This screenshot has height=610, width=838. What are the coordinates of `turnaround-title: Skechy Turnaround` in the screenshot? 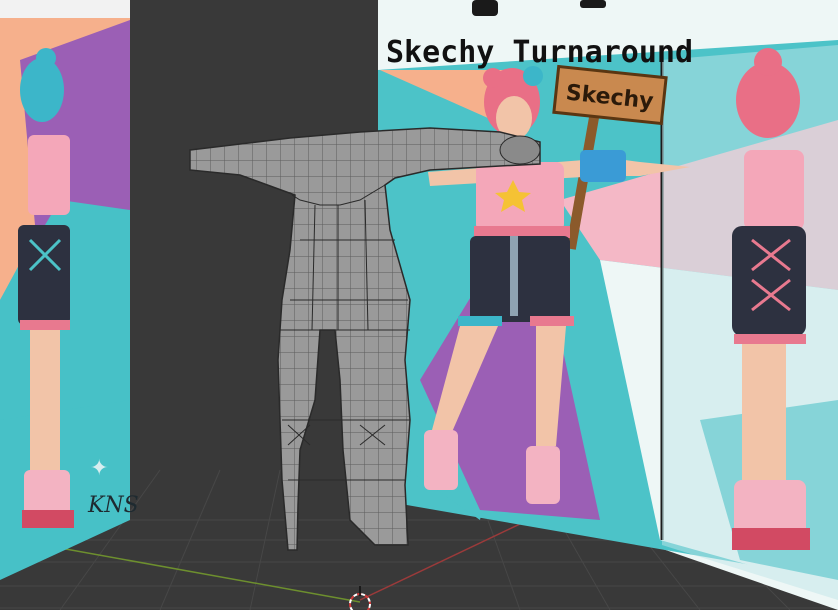 It's located at (539, 52).